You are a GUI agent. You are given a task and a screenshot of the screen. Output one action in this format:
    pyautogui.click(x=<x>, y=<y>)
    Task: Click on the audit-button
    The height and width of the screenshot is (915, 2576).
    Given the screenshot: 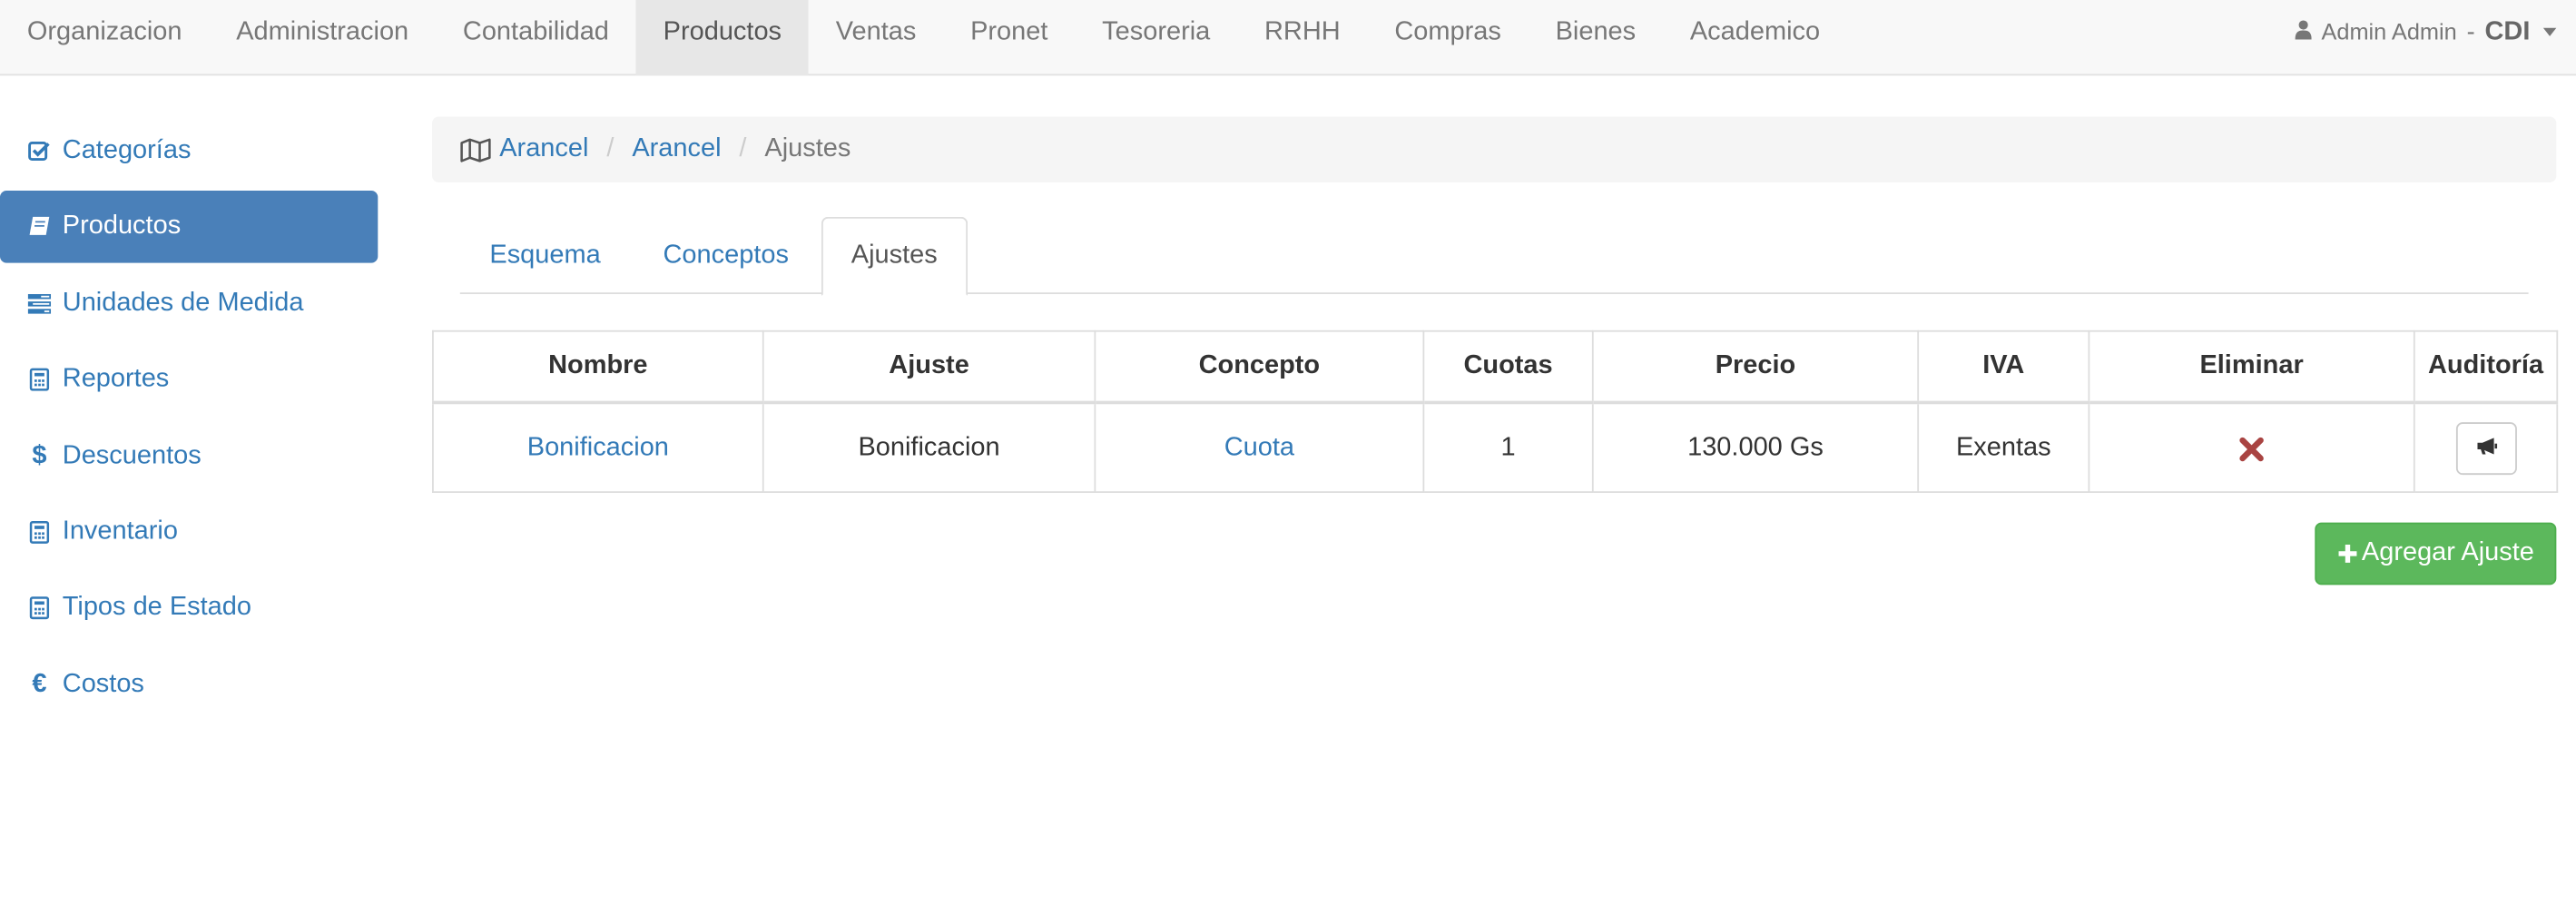 What is the action you would take?
    pyautogui.click(x=2486, y=448)
    